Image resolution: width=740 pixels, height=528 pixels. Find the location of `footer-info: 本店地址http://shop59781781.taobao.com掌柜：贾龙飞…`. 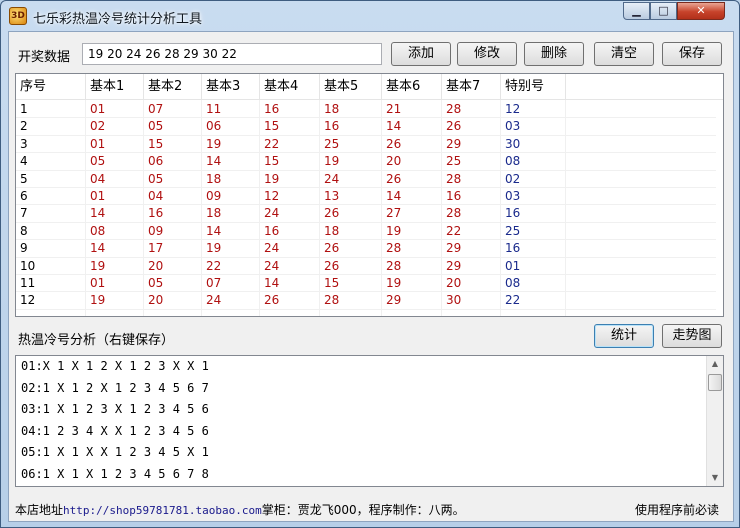

footer-info: 本店地址http://shop59781781.taobao.com掌柜：贾龙飞… is located at coordinates (240, 509).